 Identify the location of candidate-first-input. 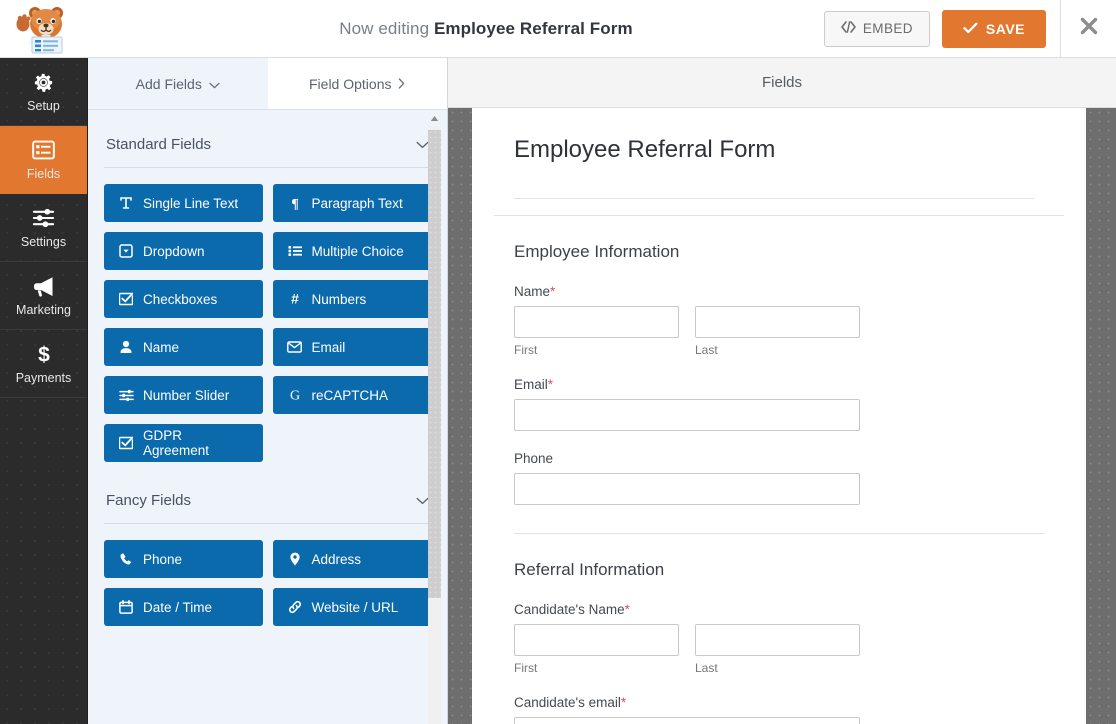
(596, 640).